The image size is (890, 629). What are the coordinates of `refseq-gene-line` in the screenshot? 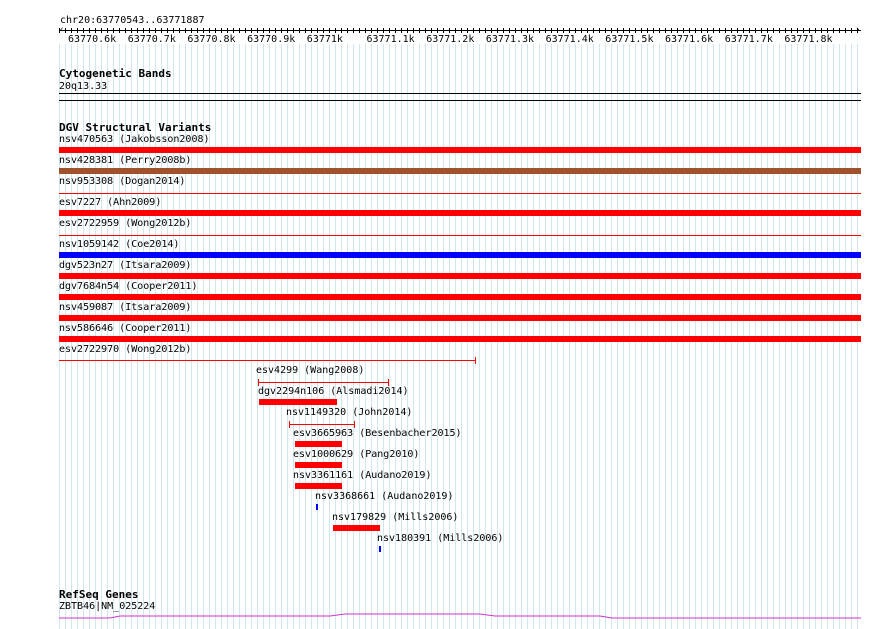 It's located at (460, 616).